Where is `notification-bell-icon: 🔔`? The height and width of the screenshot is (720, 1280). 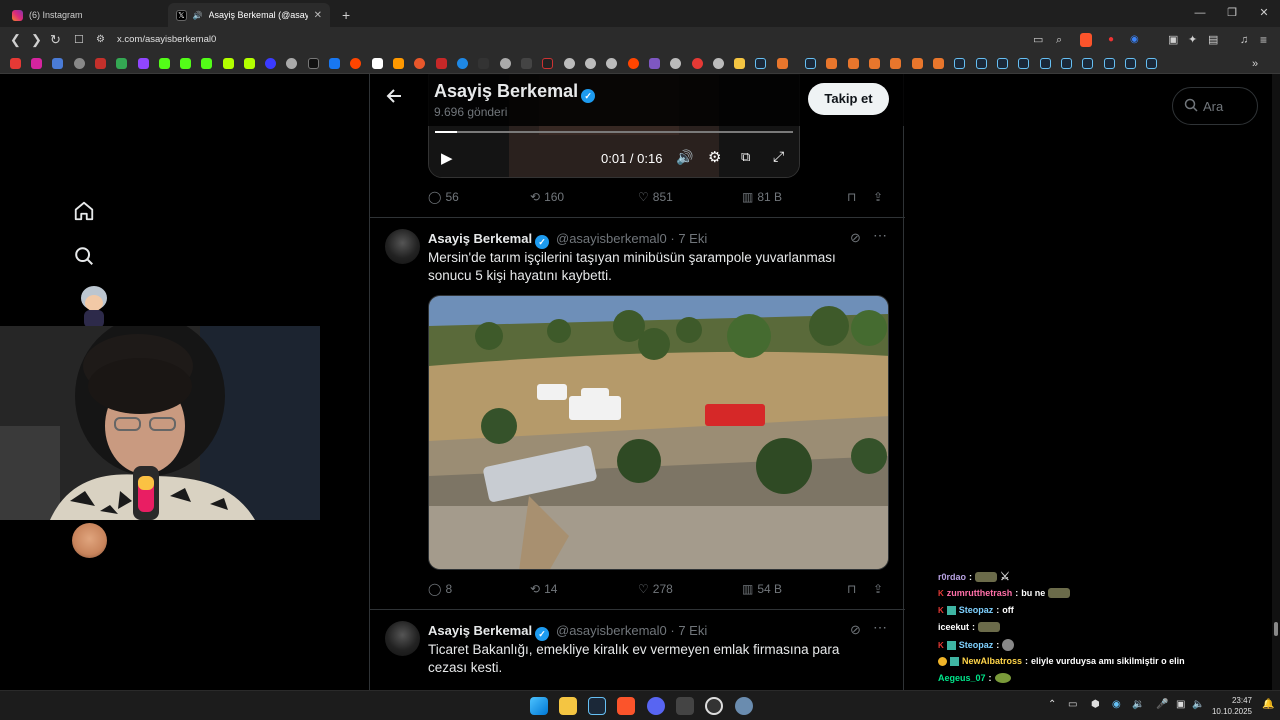 notification-bell-icon: 🔔 is located at coordinates (1268, 704).